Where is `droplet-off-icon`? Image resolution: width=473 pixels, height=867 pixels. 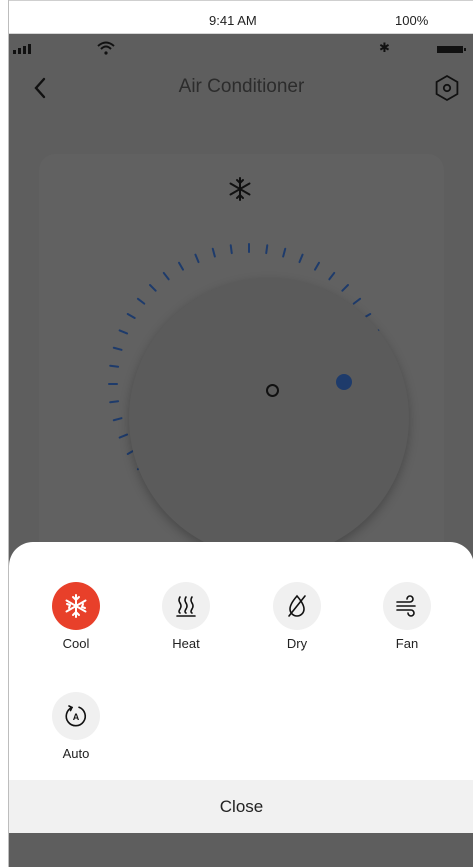
droplet-off-icon is located at coordinates (297, 605).